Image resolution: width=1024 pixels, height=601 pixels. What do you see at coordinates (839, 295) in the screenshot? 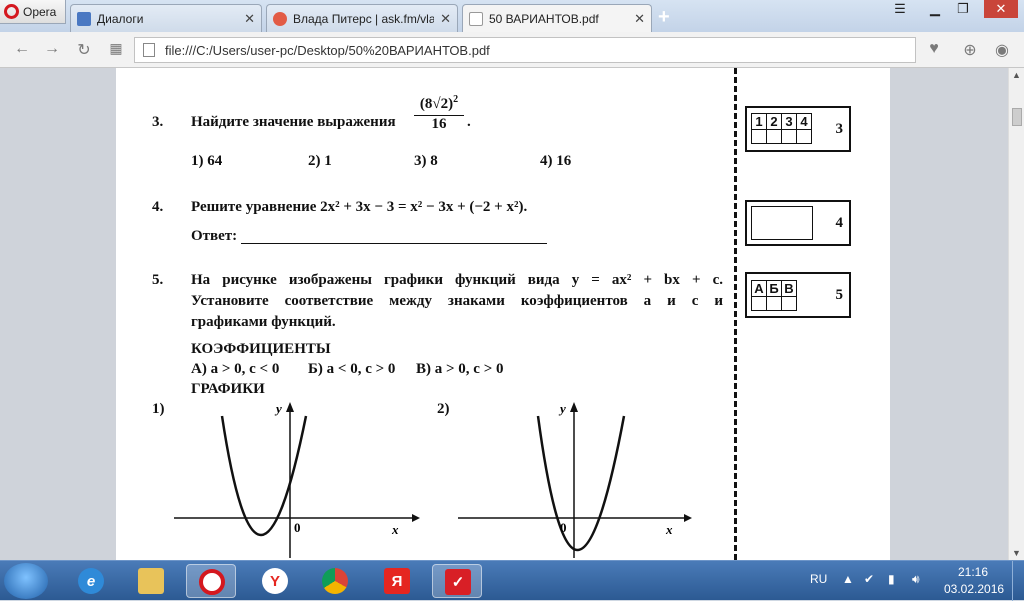
I see `box-number: 5` at bounding box center [839, 295].